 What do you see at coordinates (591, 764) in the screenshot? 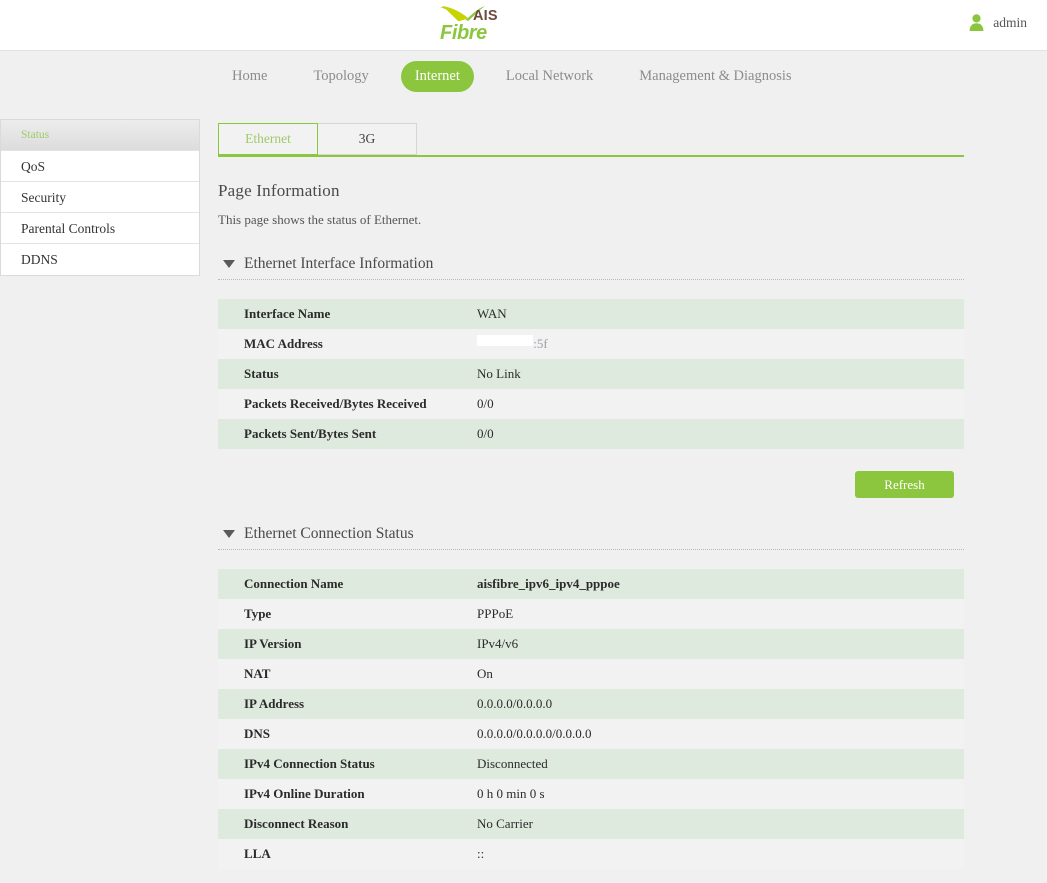
I see `table-row: IPv4 Connection Status Disconnected` at bounding box center [591, 764].